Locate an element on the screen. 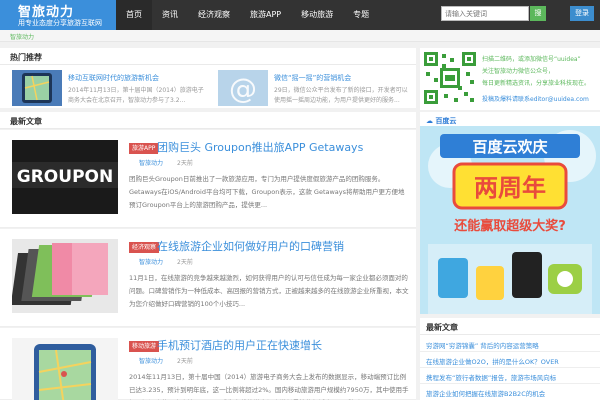 This screenshot has width=600, height=400. article-thumbnail-folders is located at coordinates (65, 276).